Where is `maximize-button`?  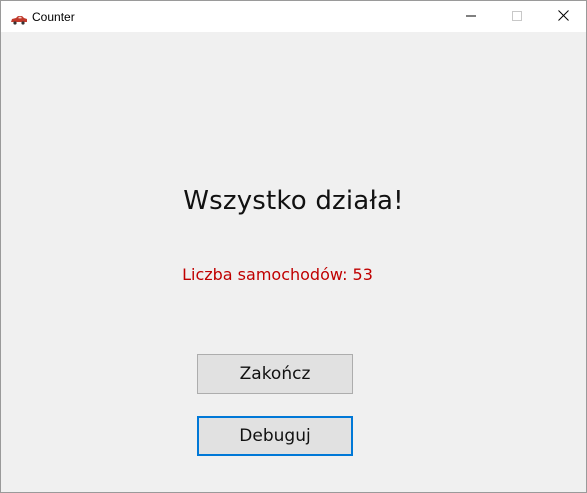 maximize-button is located at coordinates (517, 16).